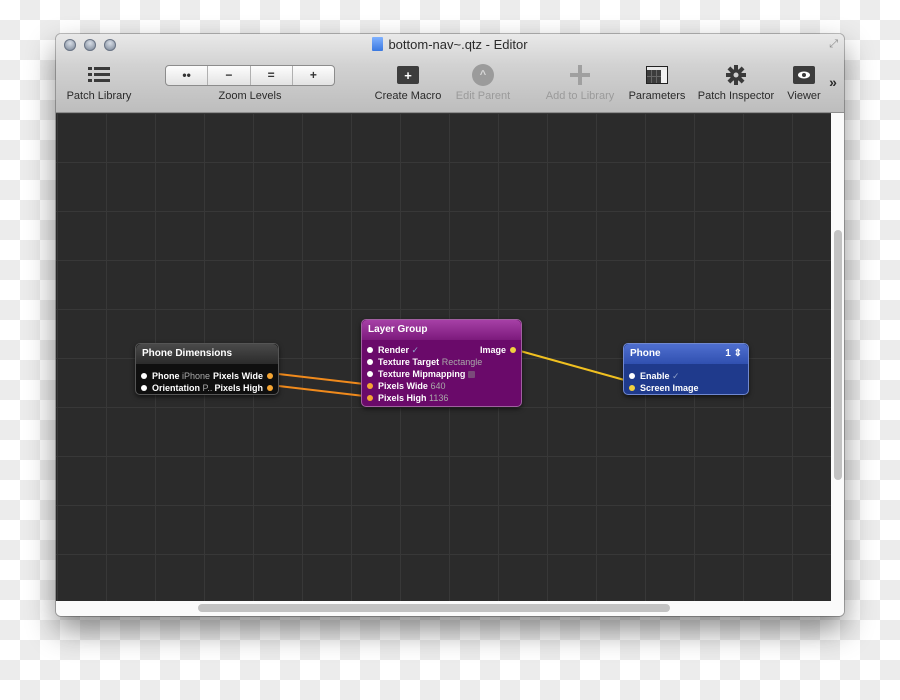 This screenshot has height=700, width=900. I want to click on window-title: bottom-nav~.qtz - Editor, so click(450, 44).